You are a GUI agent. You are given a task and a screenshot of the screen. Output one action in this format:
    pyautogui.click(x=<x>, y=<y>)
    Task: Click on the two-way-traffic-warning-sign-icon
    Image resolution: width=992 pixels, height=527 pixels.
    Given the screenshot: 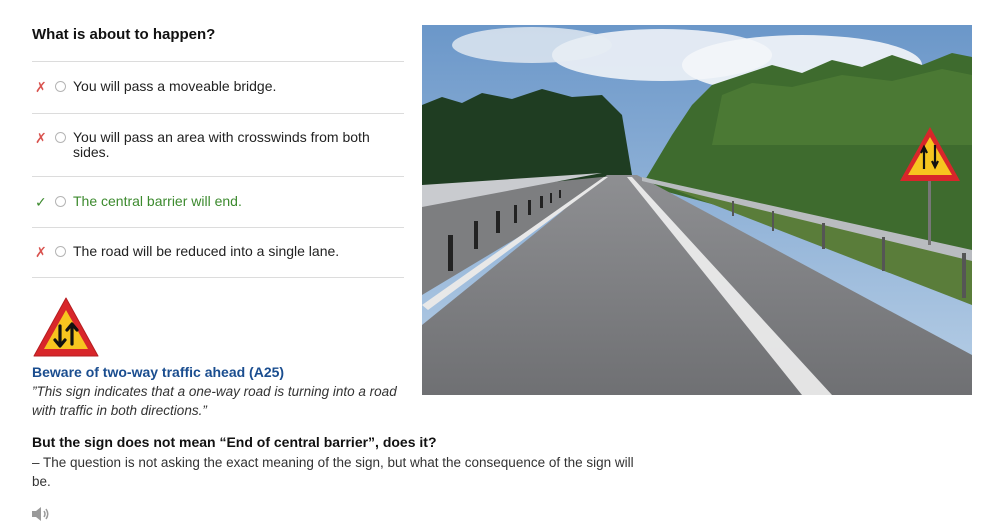 What is the action you would take?
    pyautogui.click(x=66, y=327)
    